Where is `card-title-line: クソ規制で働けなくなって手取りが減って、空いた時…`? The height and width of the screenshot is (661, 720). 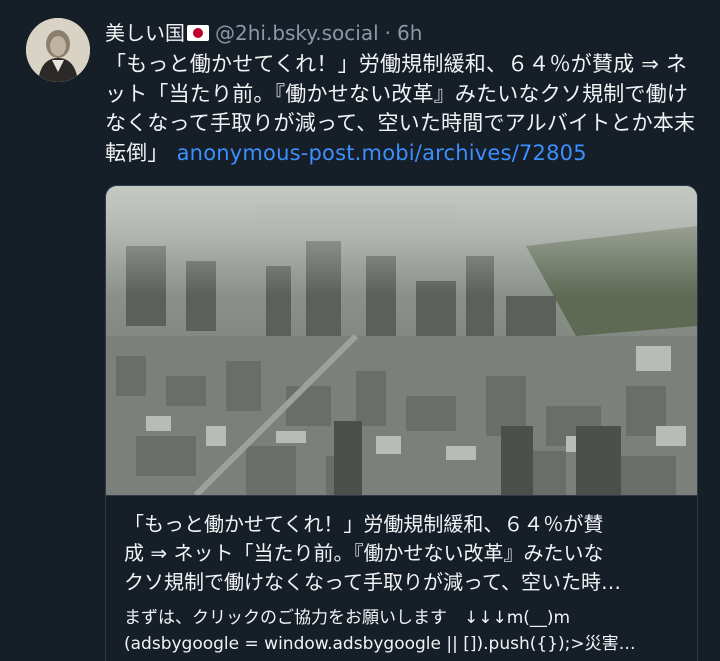 card-title-line: クソ規制で働けなくなって手取りが減って、空いた時… is located at coordinates (372, 582).